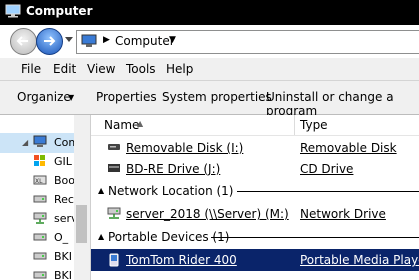 This screenshot has width=419, height=280. I want to click on drive-c-icon, so click(39, 160).